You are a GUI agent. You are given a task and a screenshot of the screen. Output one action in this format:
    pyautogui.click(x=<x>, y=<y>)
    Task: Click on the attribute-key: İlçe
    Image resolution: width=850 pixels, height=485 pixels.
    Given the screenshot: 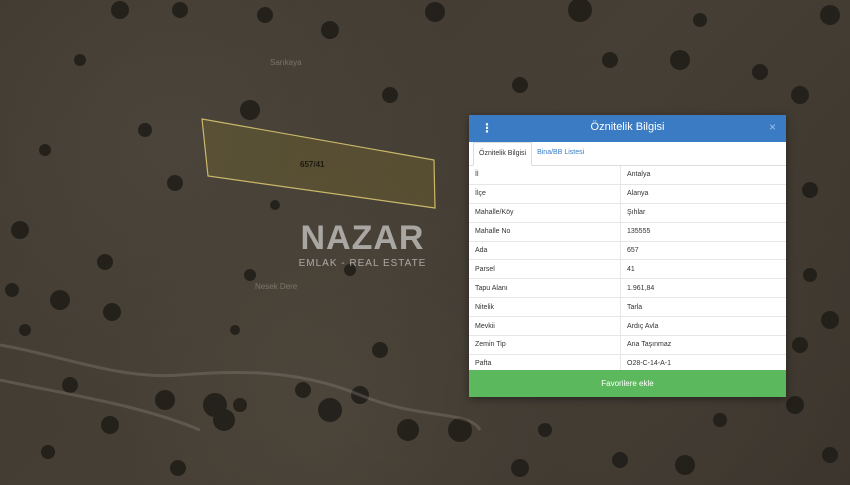 What is the action you would take?
    pyautogui.click(x=545, y=194)
    